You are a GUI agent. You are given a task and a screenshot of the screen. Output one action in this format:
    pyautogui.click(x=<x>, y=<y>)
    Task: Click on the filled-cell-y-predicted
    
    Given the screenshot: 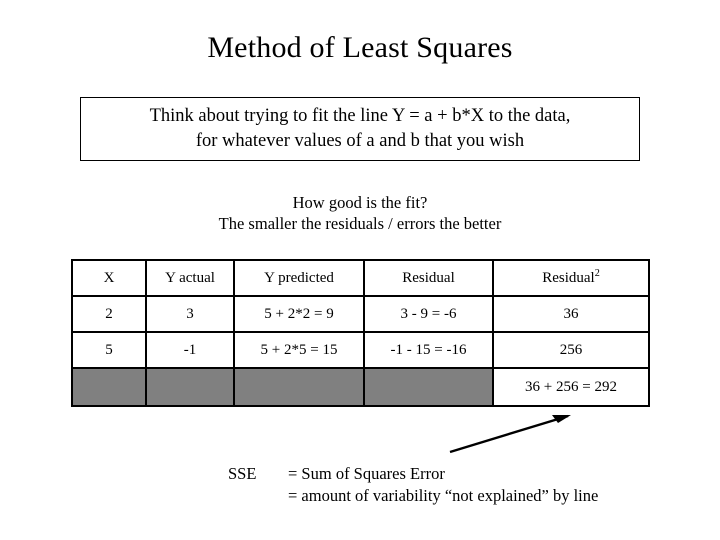 What is the action you would take?
    pyautogui.click(x=299, y=387)
    